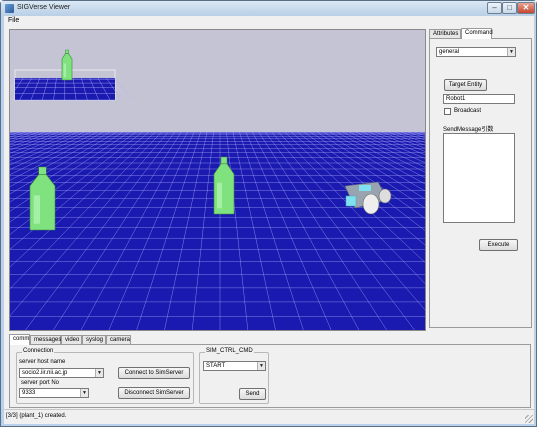 Image resolution: width=537 pixels, height=427 pixels. Describe the element at coordinates (42, 170) in the screenshot. I see `bottle-left-cap` at that location.